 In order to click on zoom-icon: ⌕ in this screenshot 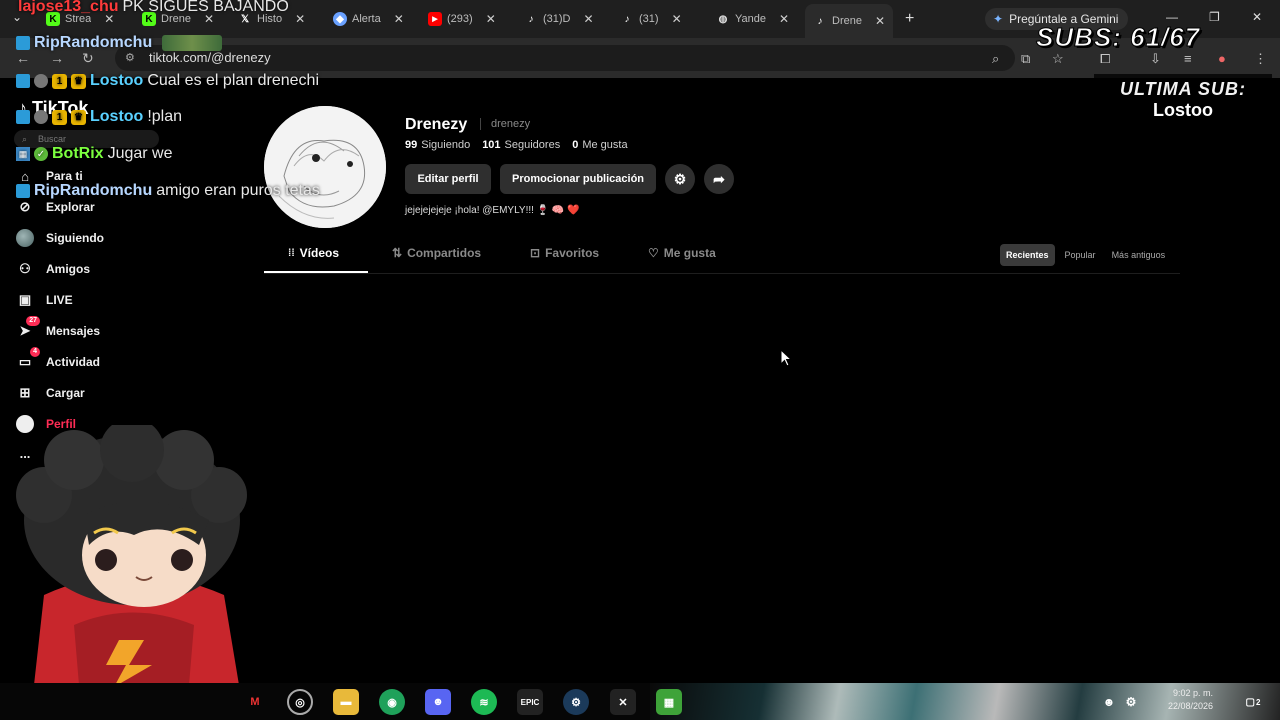, I will do `click(995, 59)`.